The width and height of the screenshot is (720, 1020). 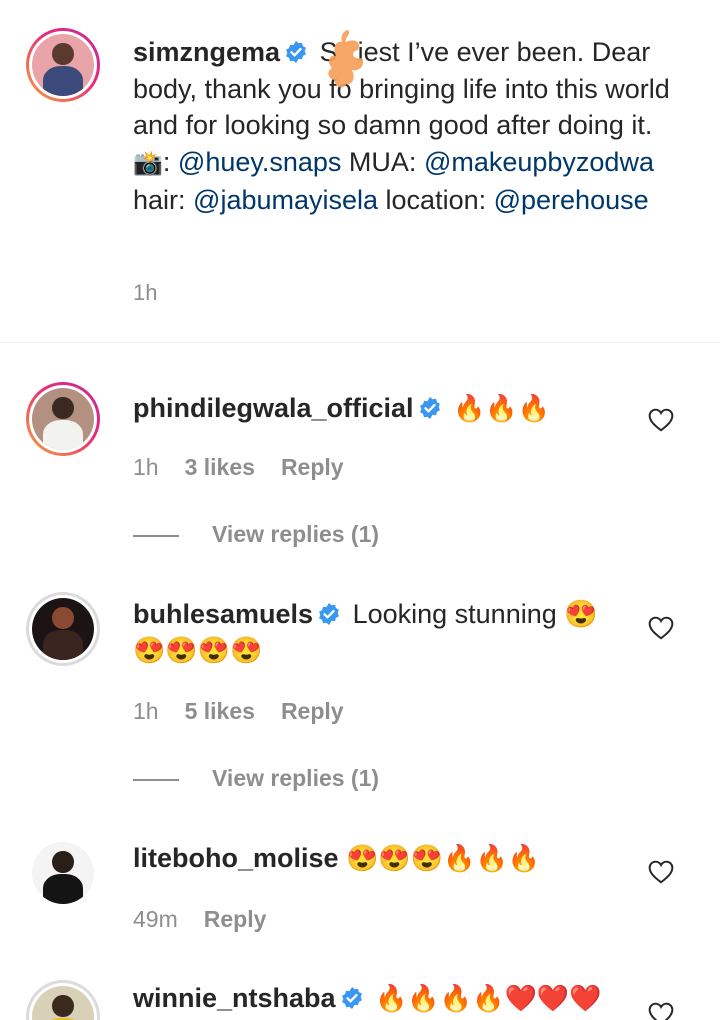 What do you see at coordinates (206, 52) in the screenshot?
I see `post-author-username: simzngema` at bounding box center [206, 52].